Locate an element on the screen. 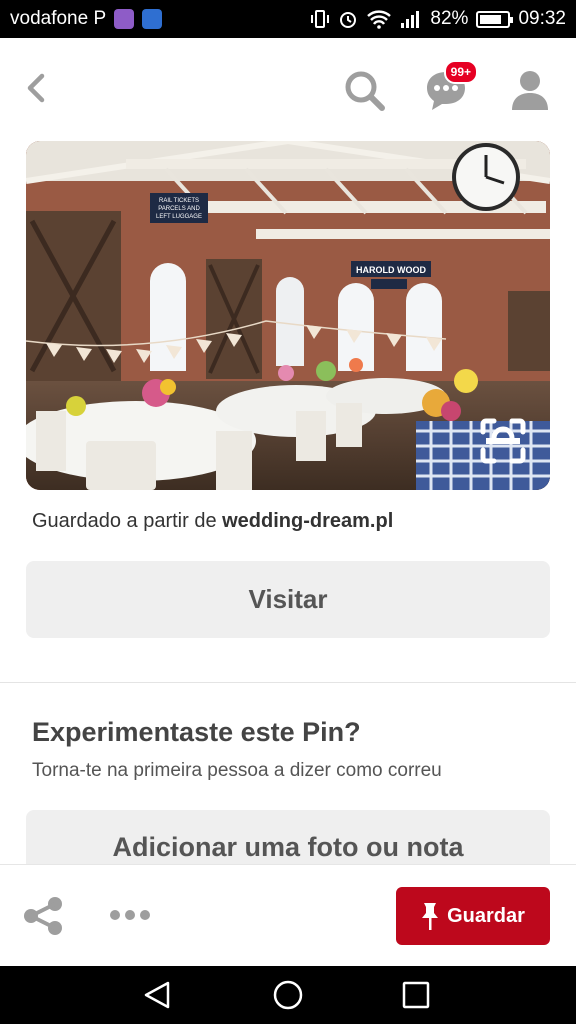 The height and width of the screenshot is (1024, 576). save-pin-button: Guardar is located at coordinates (473, 916).